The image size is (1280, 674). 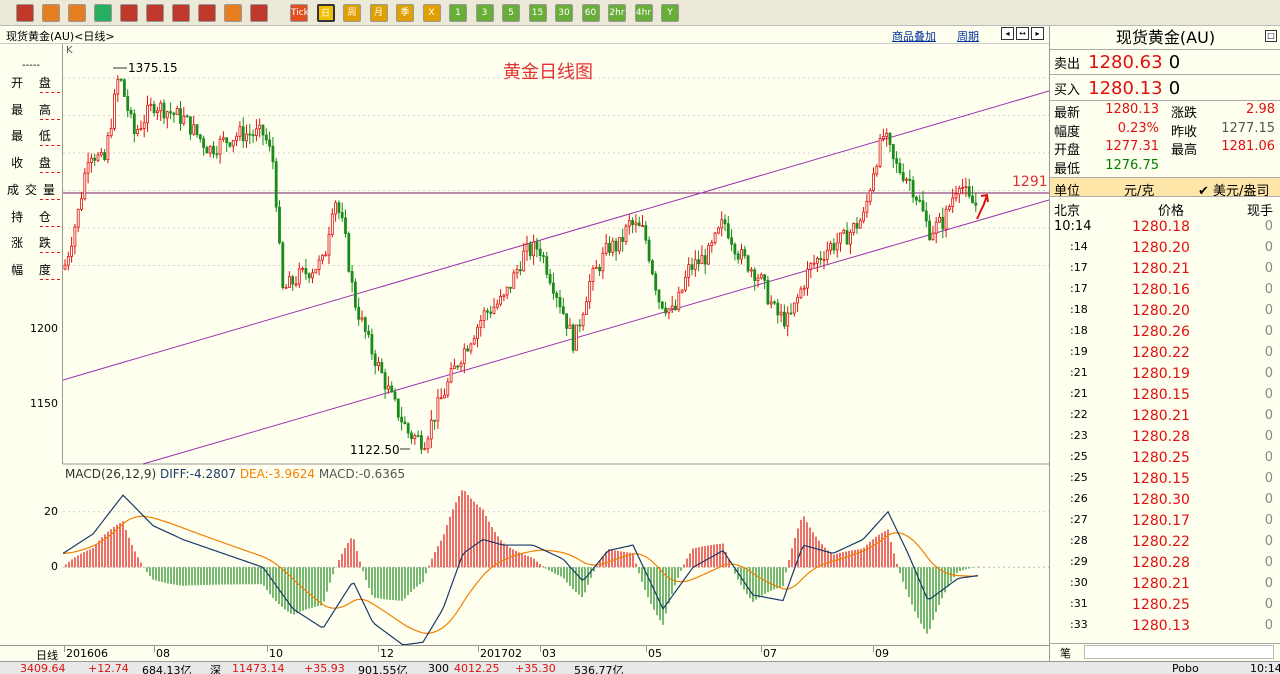 I want to click on zoom-out-icon, so click(x=155, y=13).